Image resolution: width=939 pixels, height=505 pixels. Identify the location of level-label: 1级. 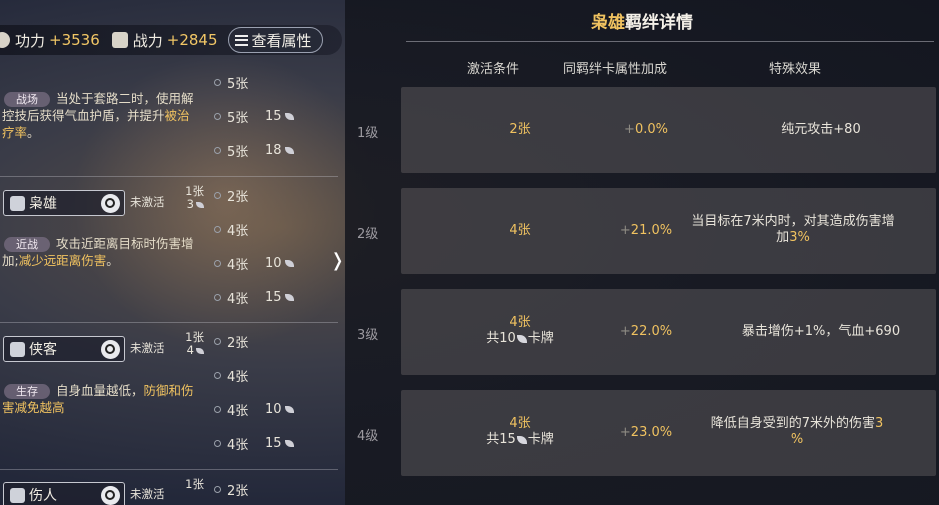
(368, 133).